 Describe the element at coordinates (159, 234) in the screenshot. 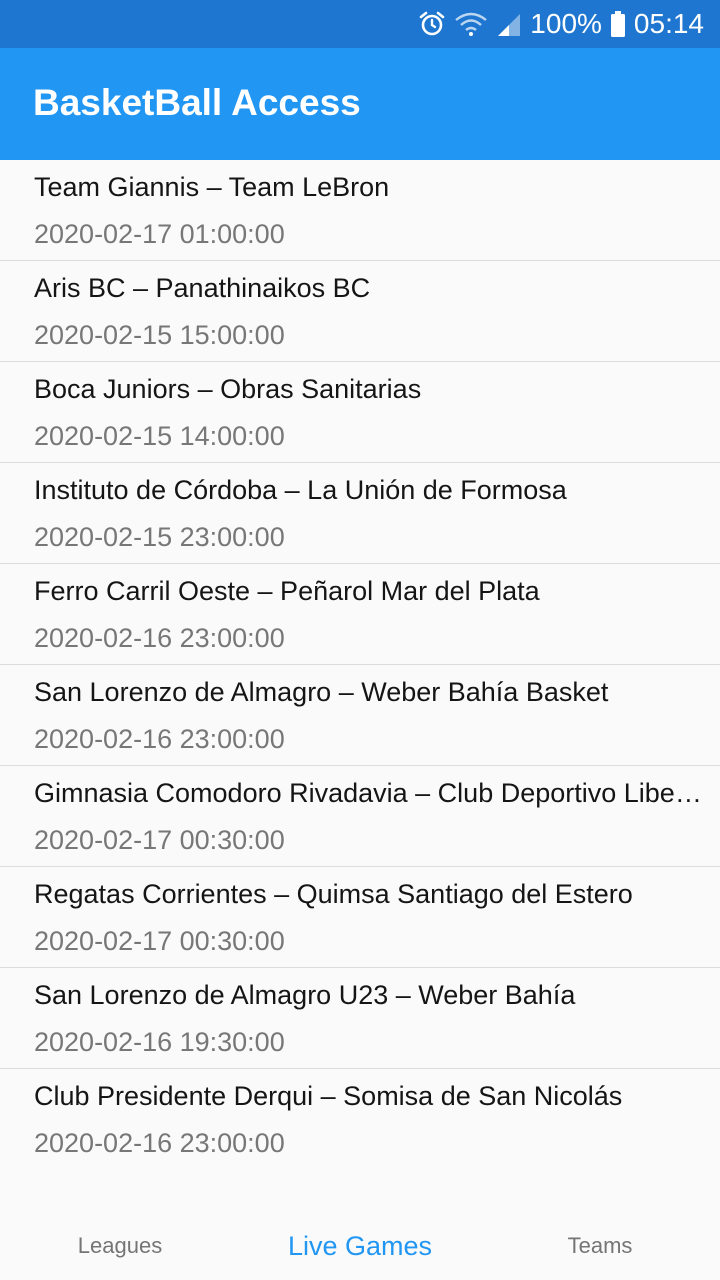

I see `game-time: 2020-02-17 01:00:00` at that location.